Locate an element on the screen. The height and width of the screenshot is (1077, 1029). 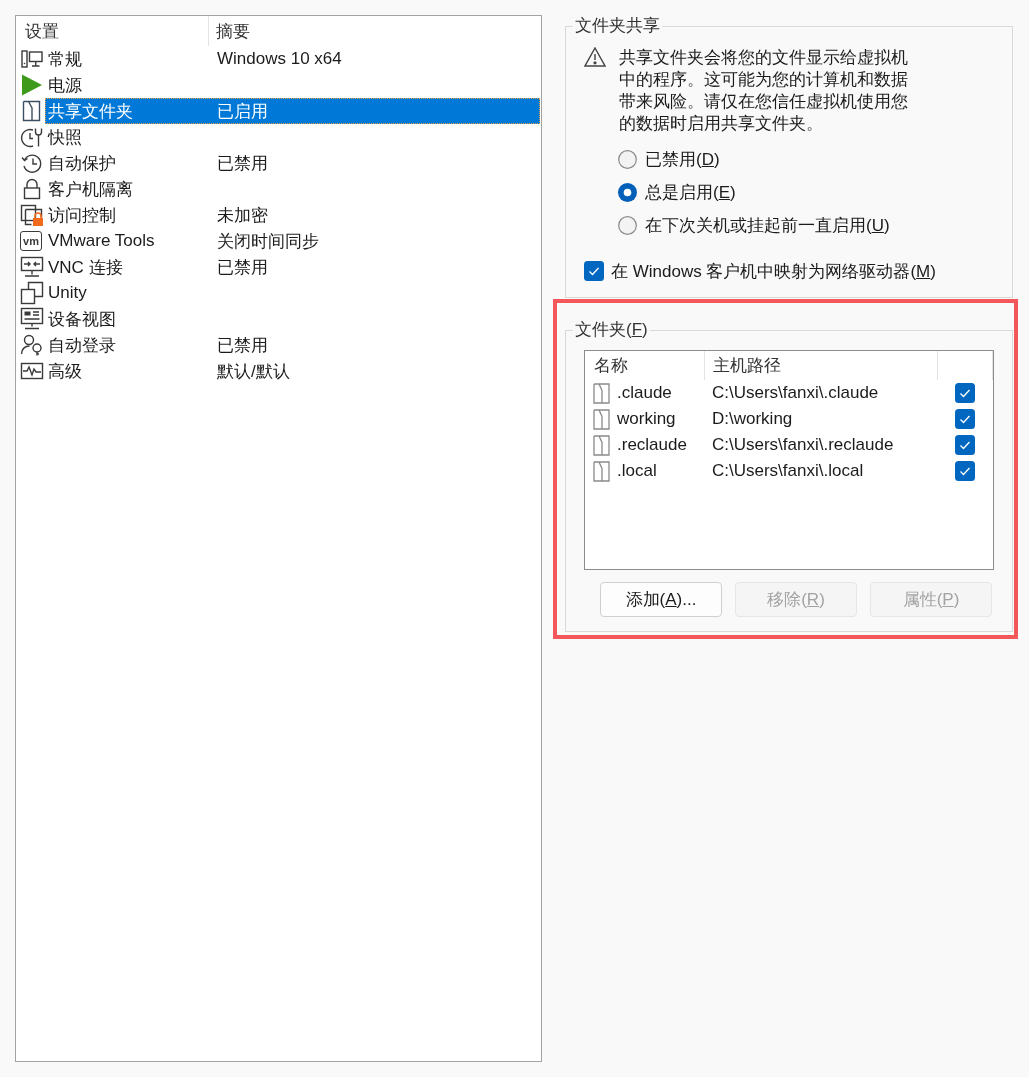
play-icon is located at coordinates (32, 85).